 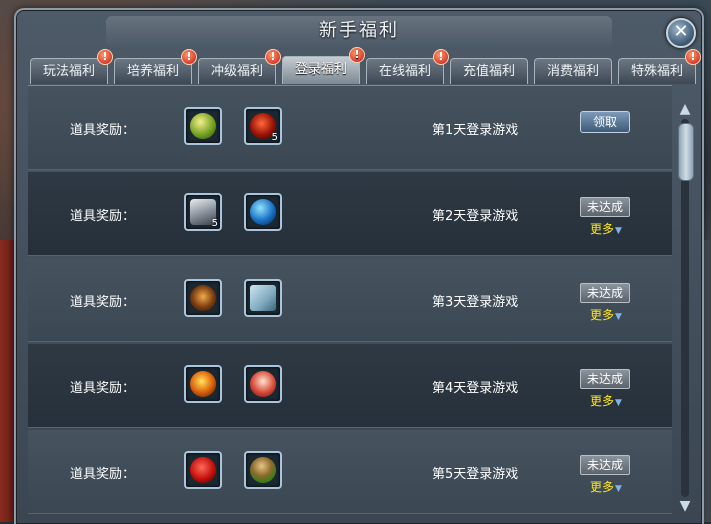 What do you see at coordinates (236, 71) in the screenshot?
I see `tab-label: 冲级福利` at bounding box center [236, 71].